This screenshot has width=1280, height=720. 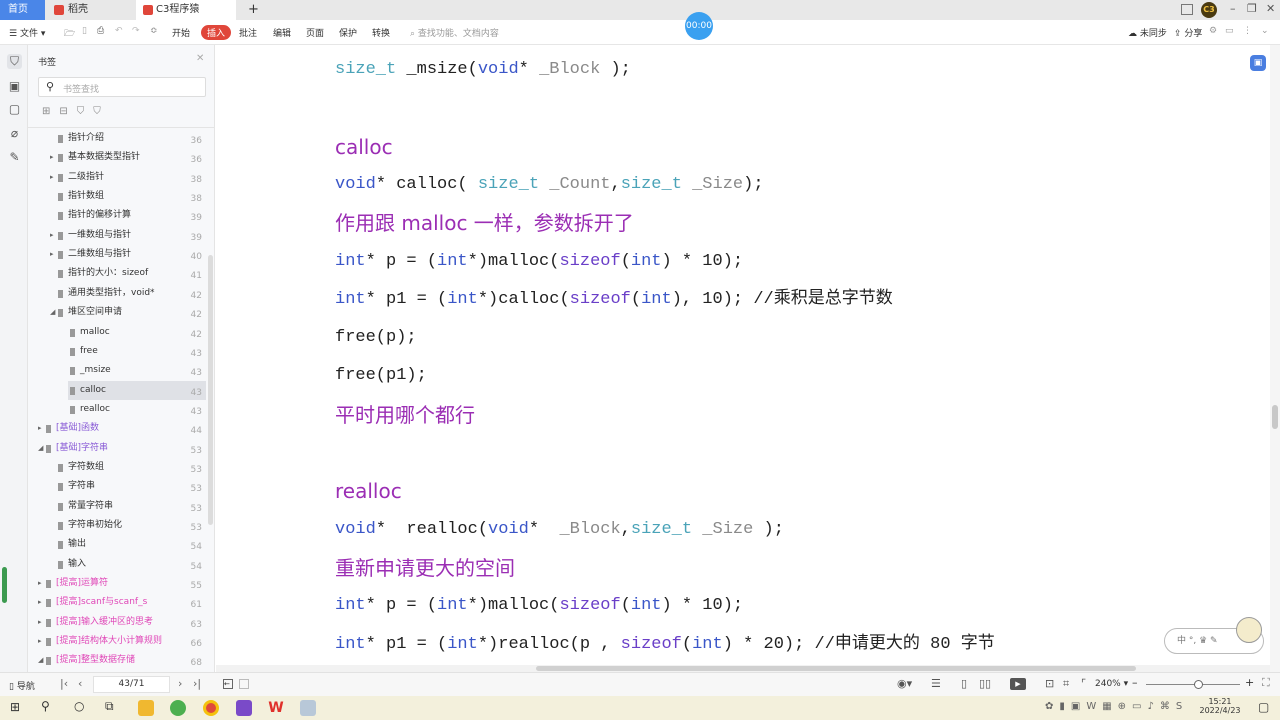 What do you see at coordinates (117, 351) in the screenshot?
I see `bookmark-item: free 43` at bounding box center [117, 351].